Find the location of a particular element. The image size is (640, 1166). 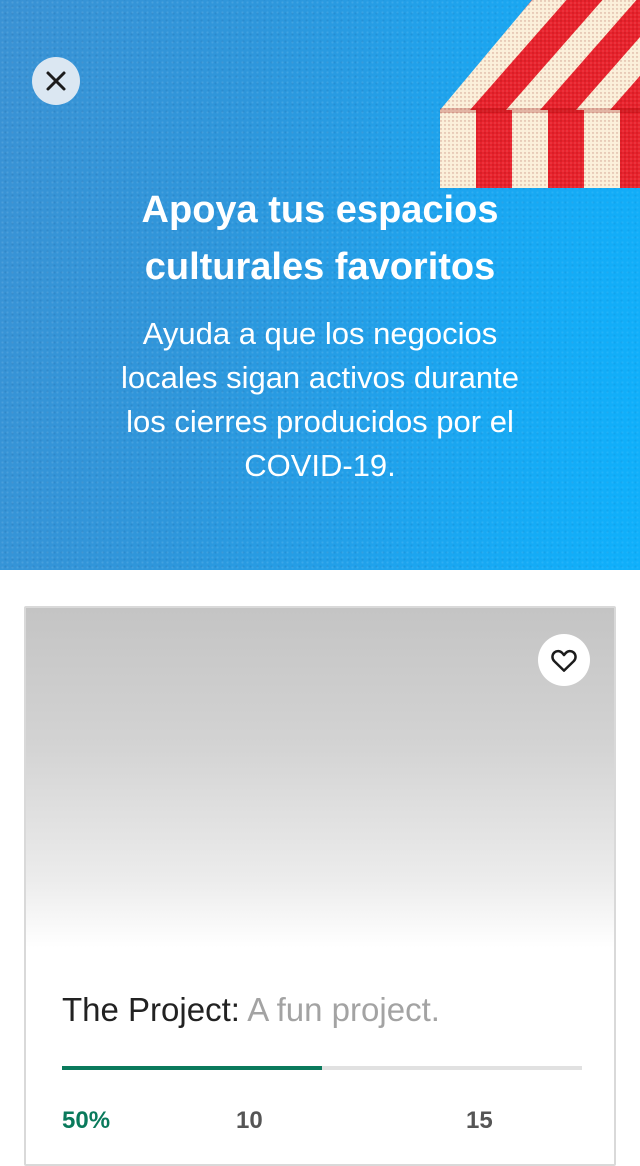

funding-progress-bar is located at coordinates (322, 1068).